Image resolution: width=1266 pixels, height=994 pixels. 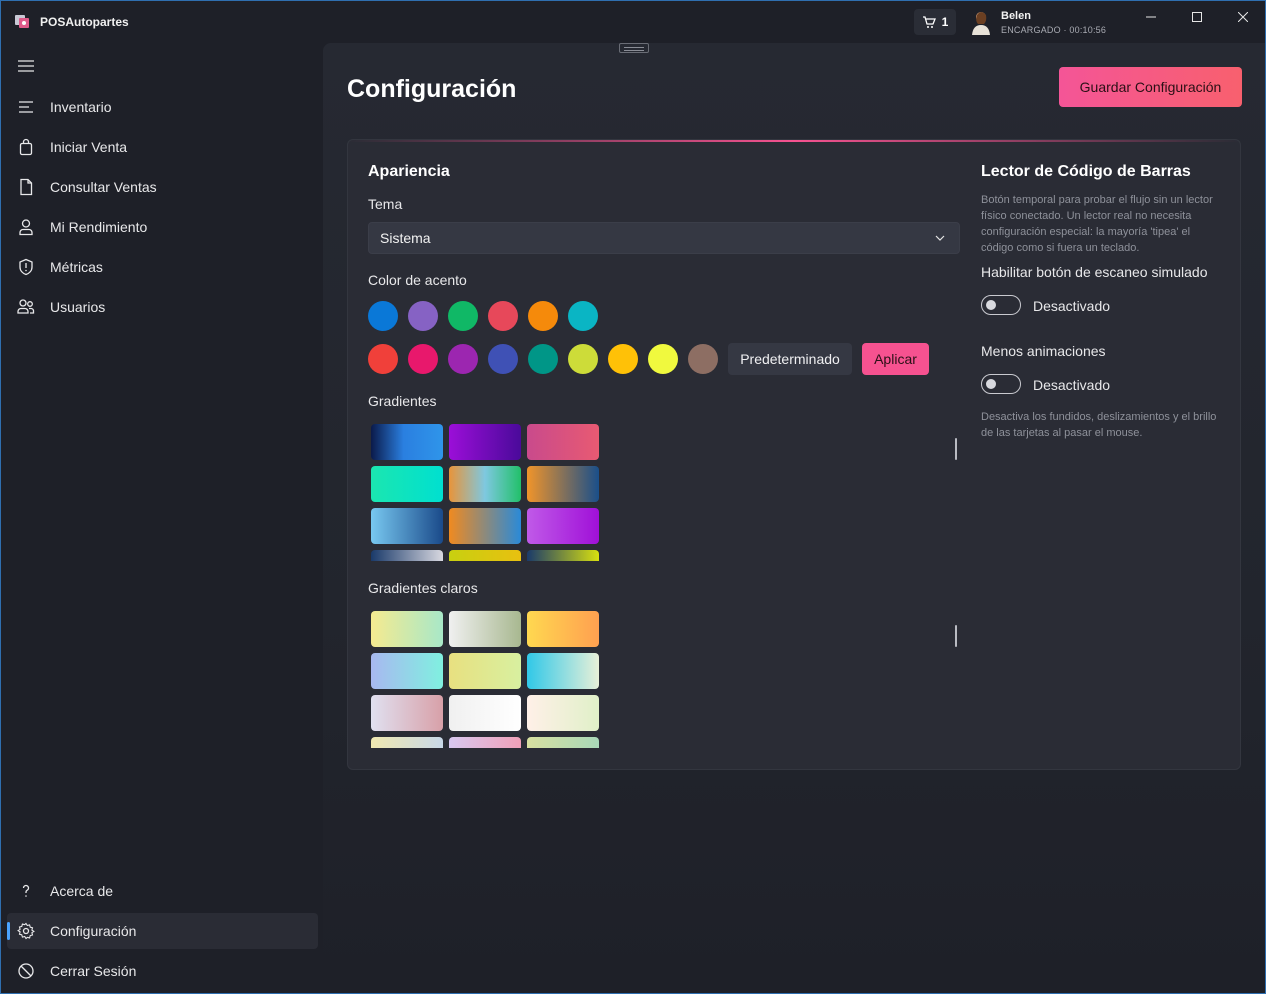 What do you see at coordinates (940, 238) in the screenshot?
I see `chevron-down-icon` at bounding box center [940, 238].